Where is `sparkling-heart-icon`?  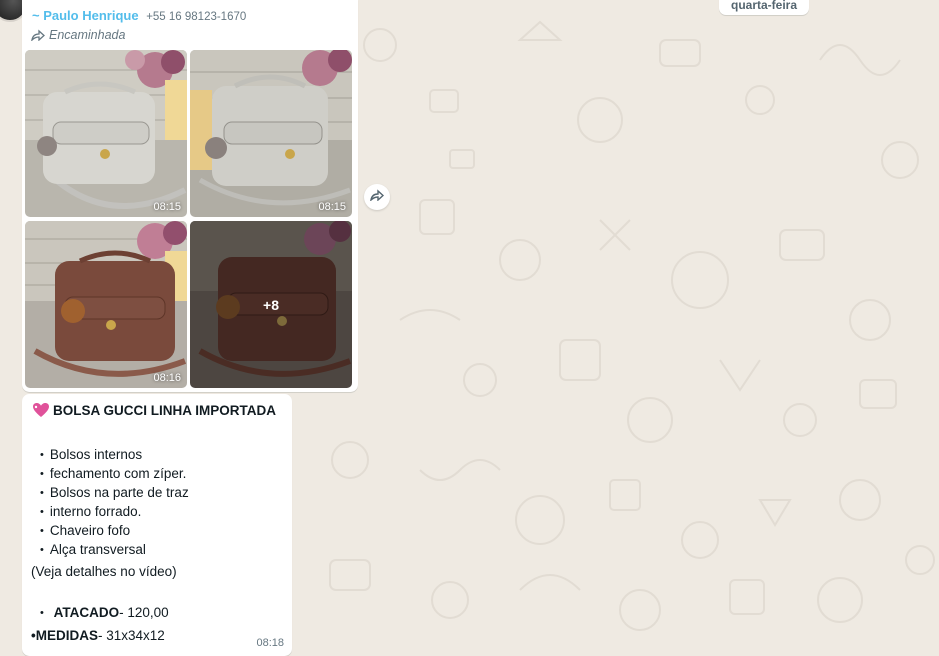 sparkling-heart-icon is located at coordinates (41, 410).